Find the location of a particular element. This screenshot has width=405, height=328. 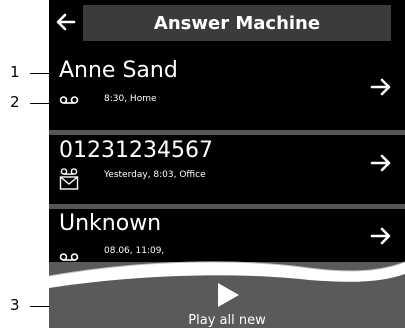

caller-name: Unknown is located at coordinates (110, 223).